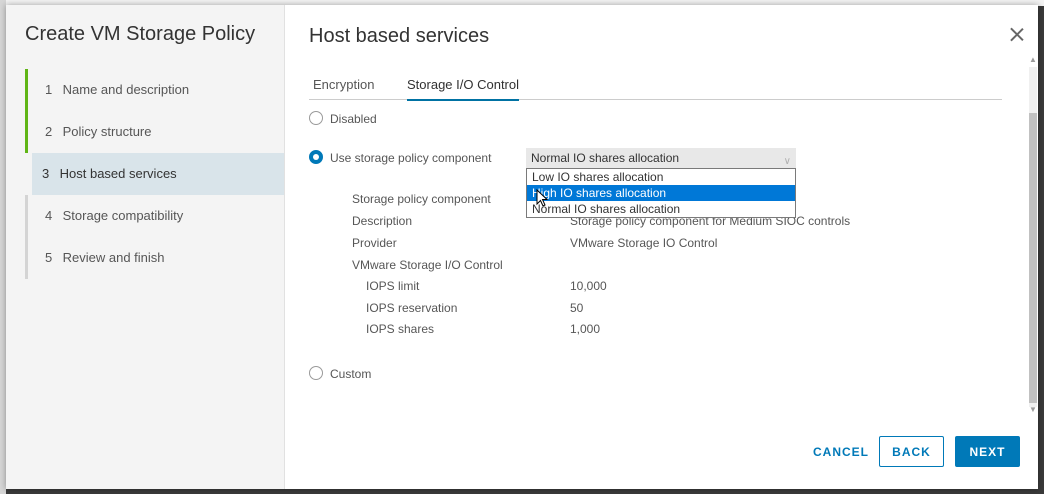 Image resolution: width=1044 pixels, height=494 pixels. What do you see at coordinates (1033, 409) in the screenshot?
I see `scroll-down-icon: ▼` at bounding box center [1033, 409].